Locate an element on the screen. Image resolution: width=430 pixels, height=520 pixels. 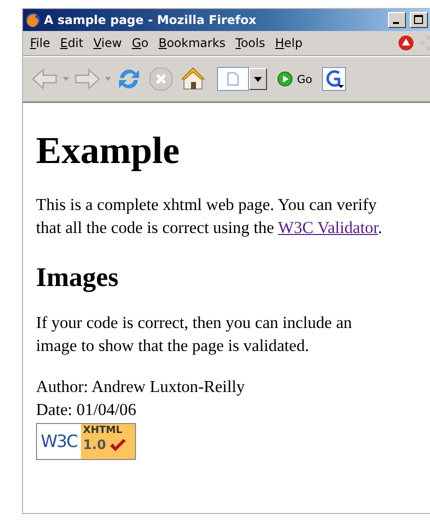
menu-item: File is located at coordinates (41, 43).